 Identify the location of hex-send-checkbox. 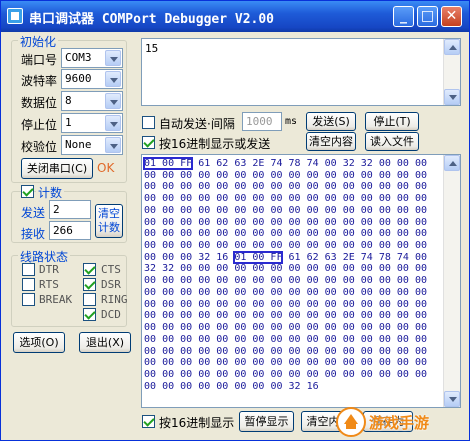
(148, 142).